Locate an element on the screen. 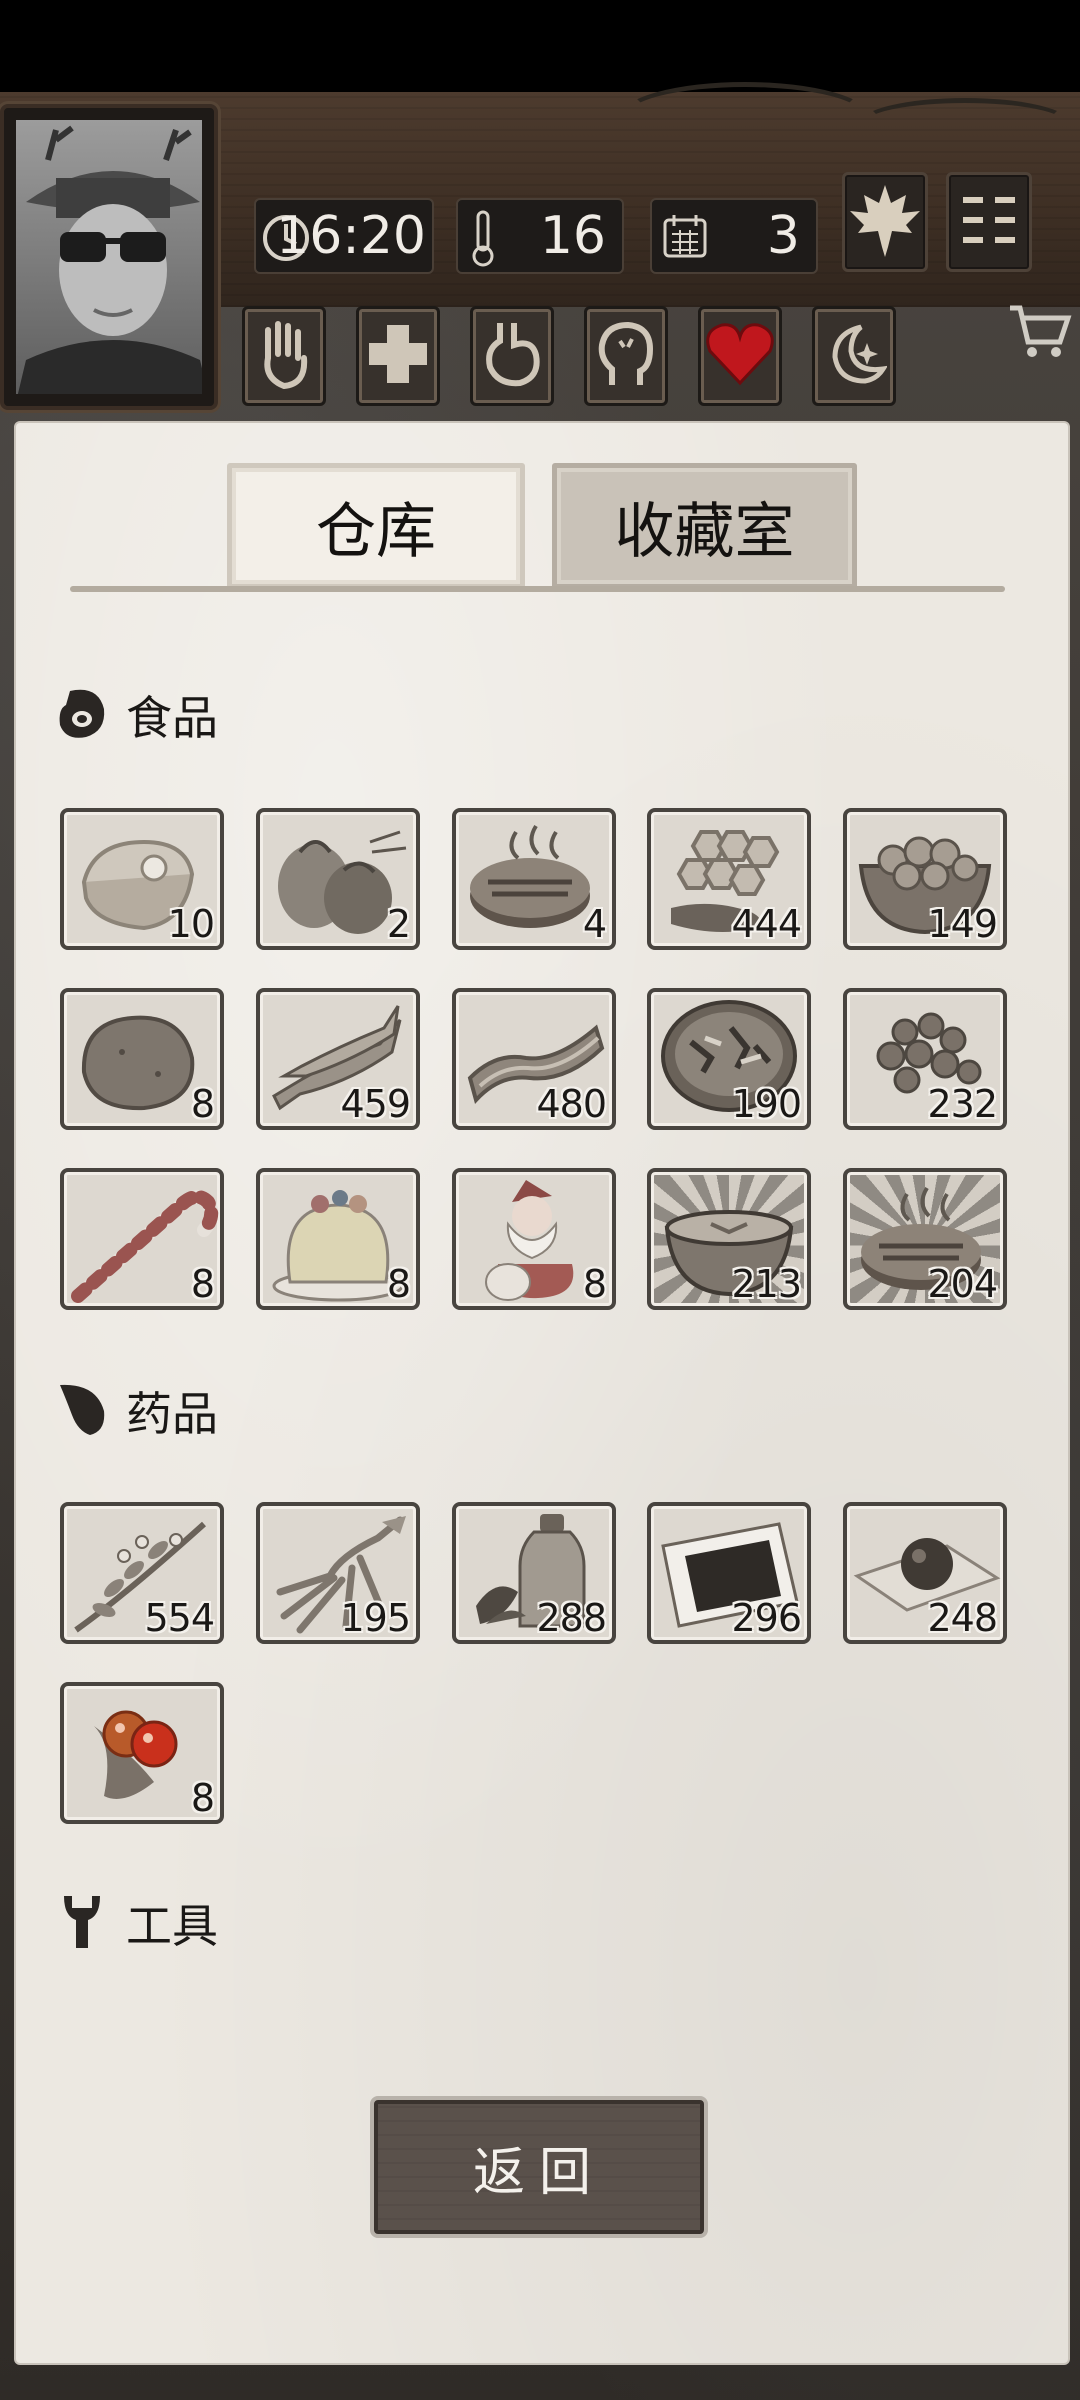 The height and width of the screenshot is (2400, 1080). food-item-raw-meat: 10 is located at coordinates (142, 879).